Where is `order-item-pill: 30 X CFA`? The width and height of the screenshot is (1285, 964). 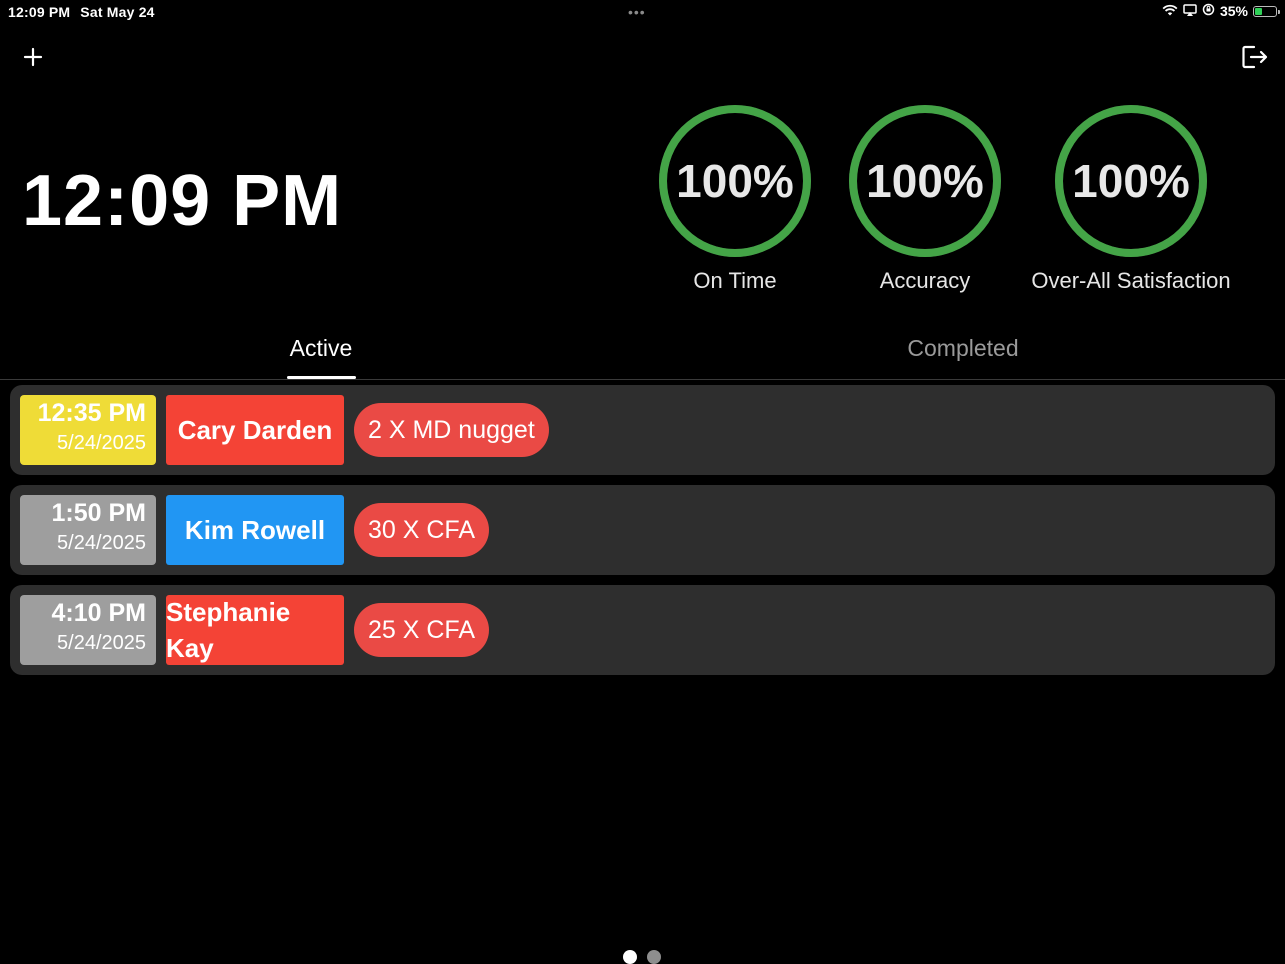
order-item-pill: 30 X CFA is located at coordinates (421, 530).